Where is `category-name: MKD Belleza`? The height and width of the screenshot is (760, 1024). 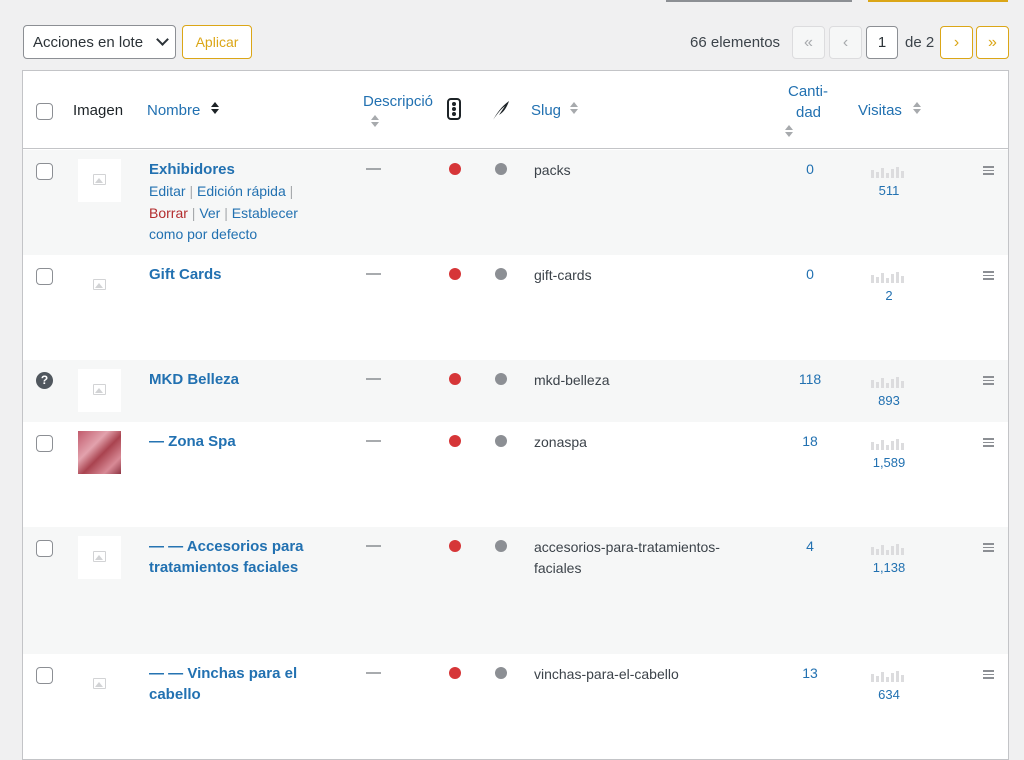
category-name: MKD Belleza is located at coordinates (249, 379).